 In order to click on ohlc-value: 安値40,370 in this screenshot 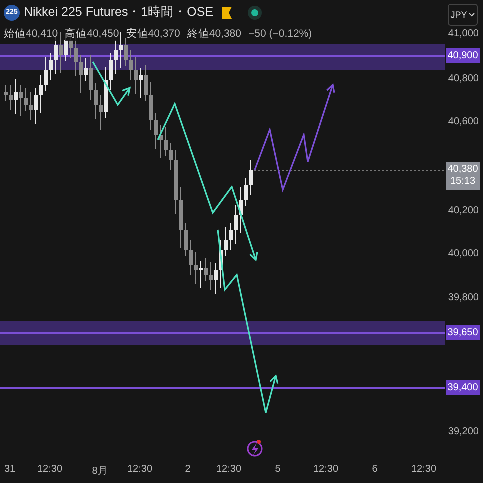, I will do `click(153, 34)`.